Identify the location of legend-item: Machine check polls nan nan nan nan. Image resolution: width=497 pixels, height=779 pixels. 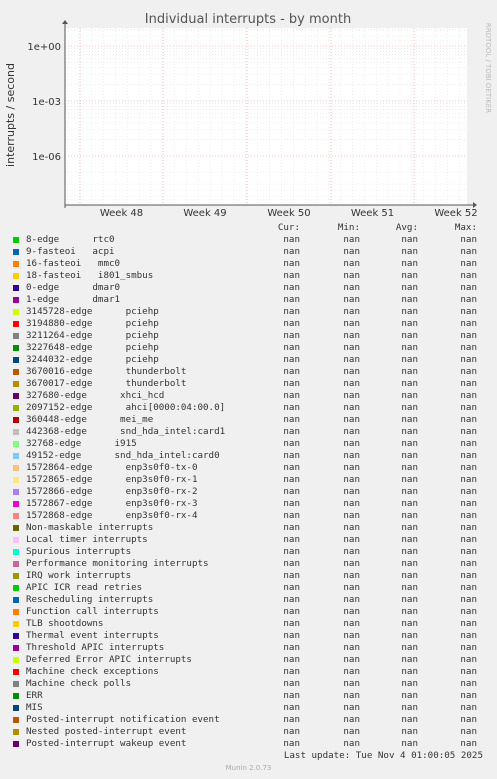
(248, 684).